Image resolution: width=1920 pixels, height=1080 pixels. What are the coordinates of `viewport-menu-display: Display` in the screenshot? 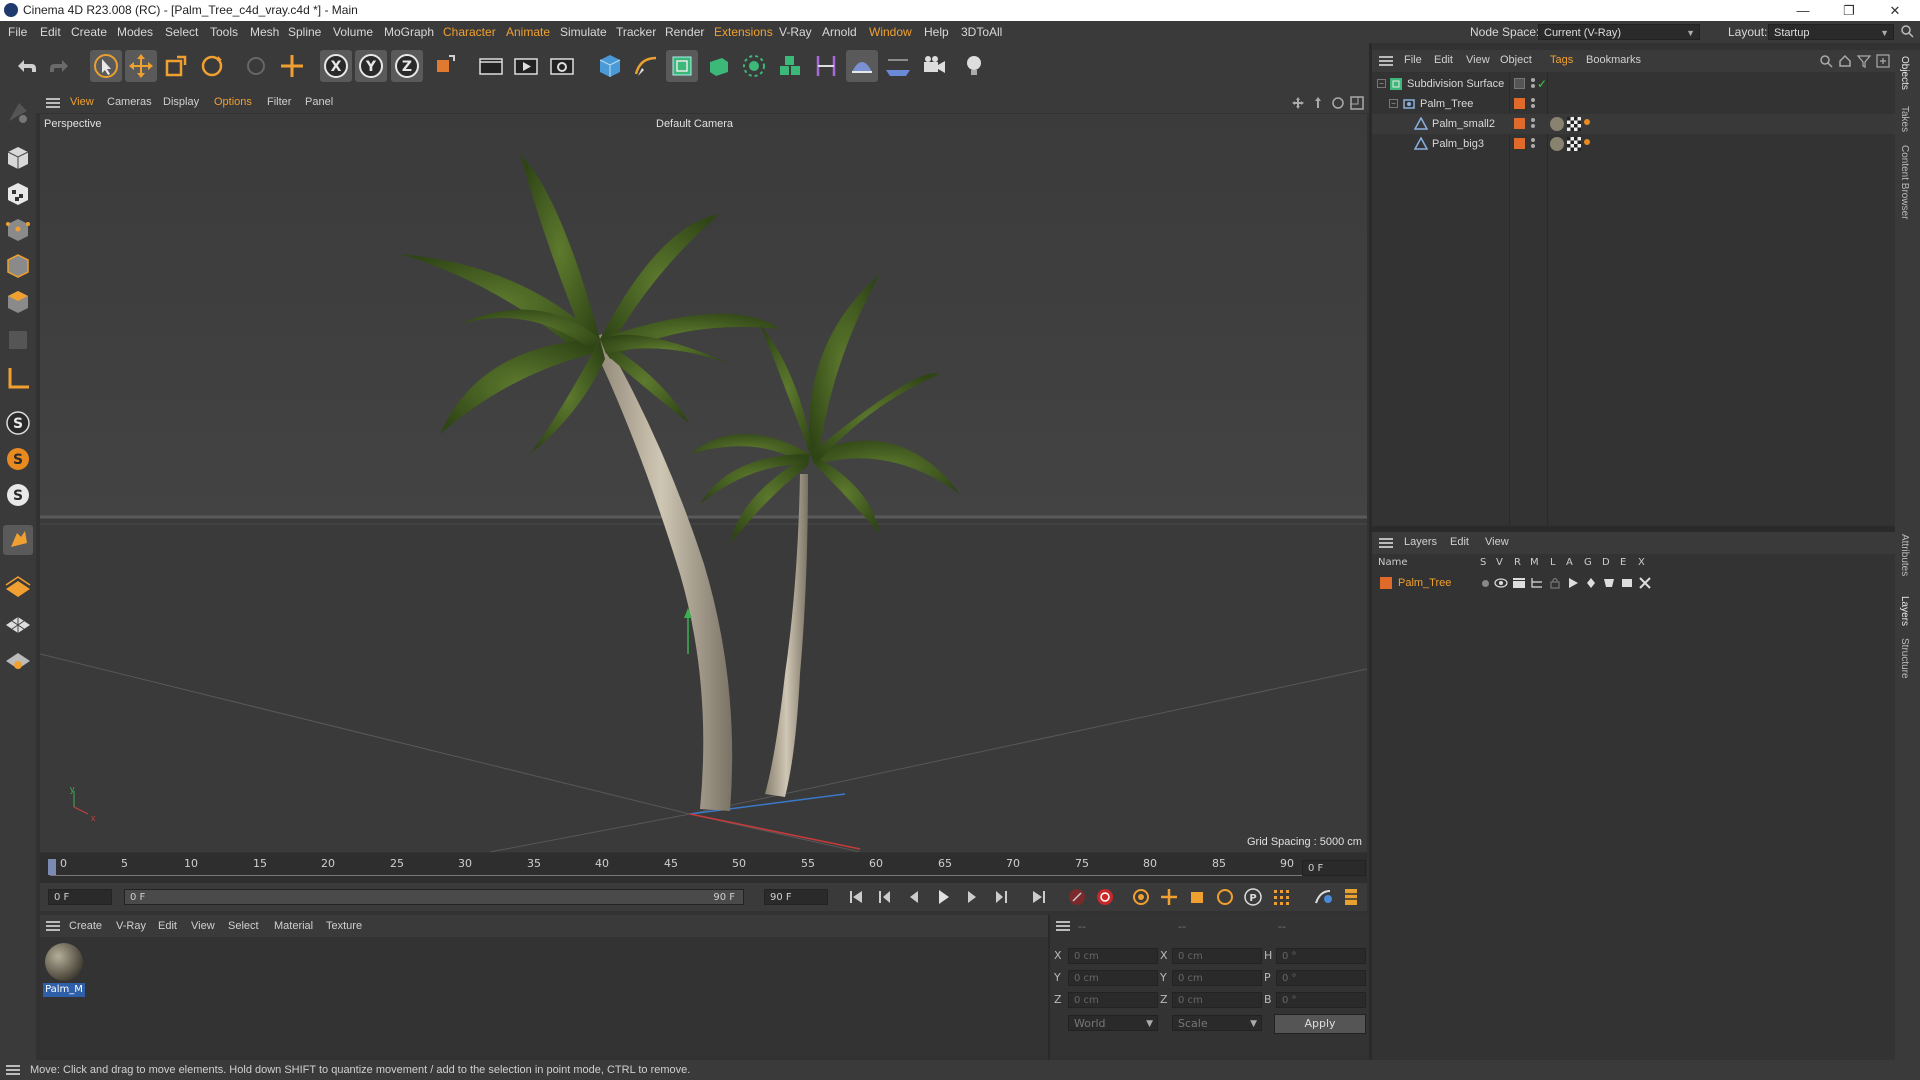 It's located at (181, 102).